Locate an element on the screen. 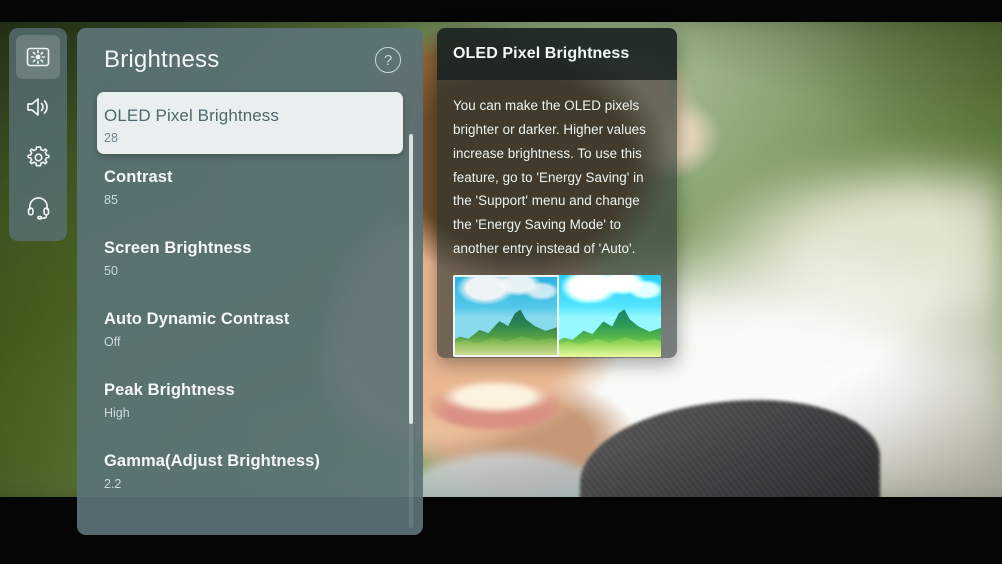 Image resolution: width=1002 pixels, height=564 pixels. sidebar-item-picture is located at coordinates (38, 57).